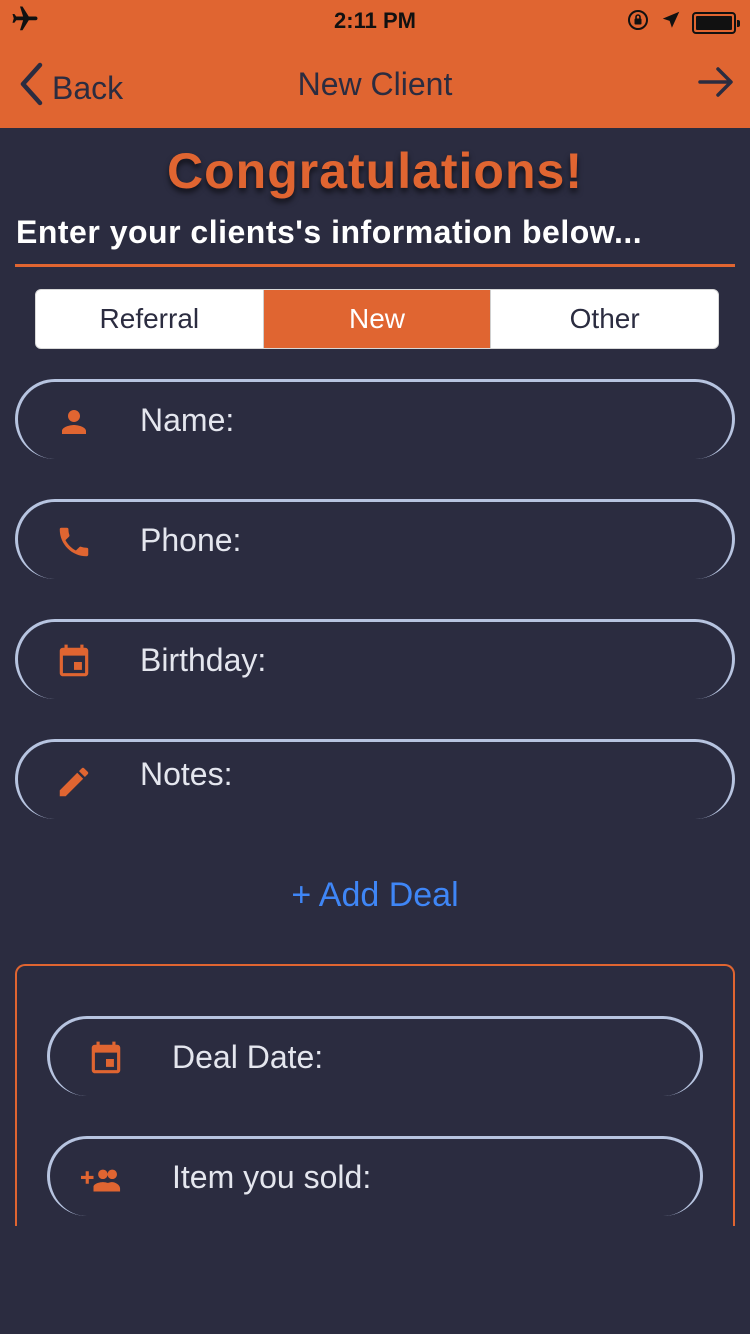 The height and width of the screenshot is (1334, 750). What do you see at coordinates (375, 779) in the screenshot?
I see `notes-field: Notes:` at bounding box center [375, 779].